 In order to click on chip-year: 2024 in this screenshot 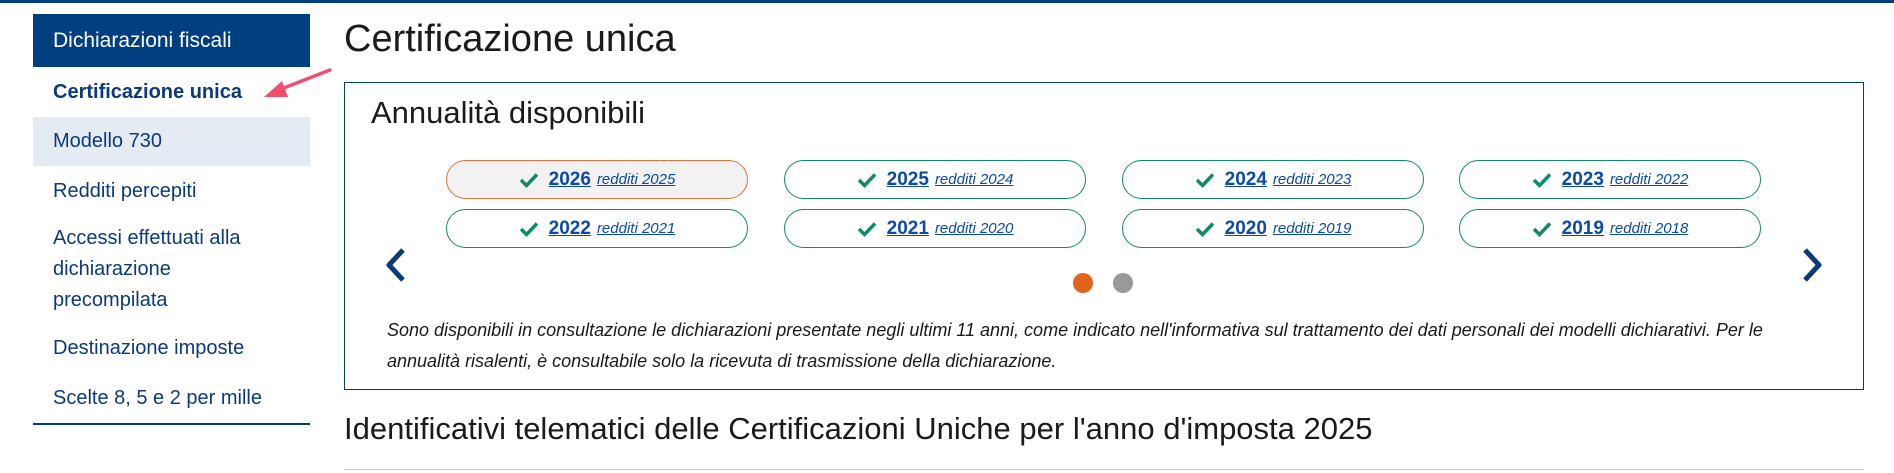, I will do `click(1245, 179)`.